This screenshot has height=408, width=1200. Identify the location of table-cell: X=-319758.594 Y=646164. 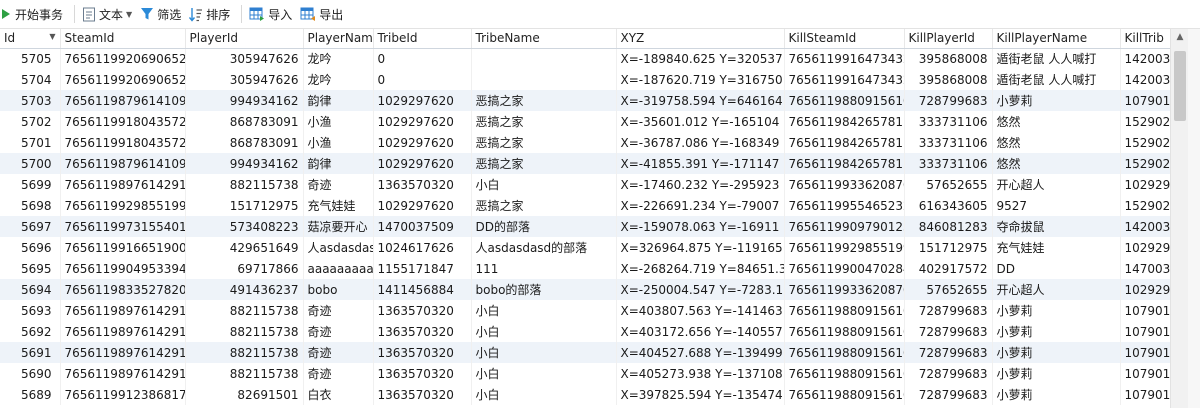
(700, 100).